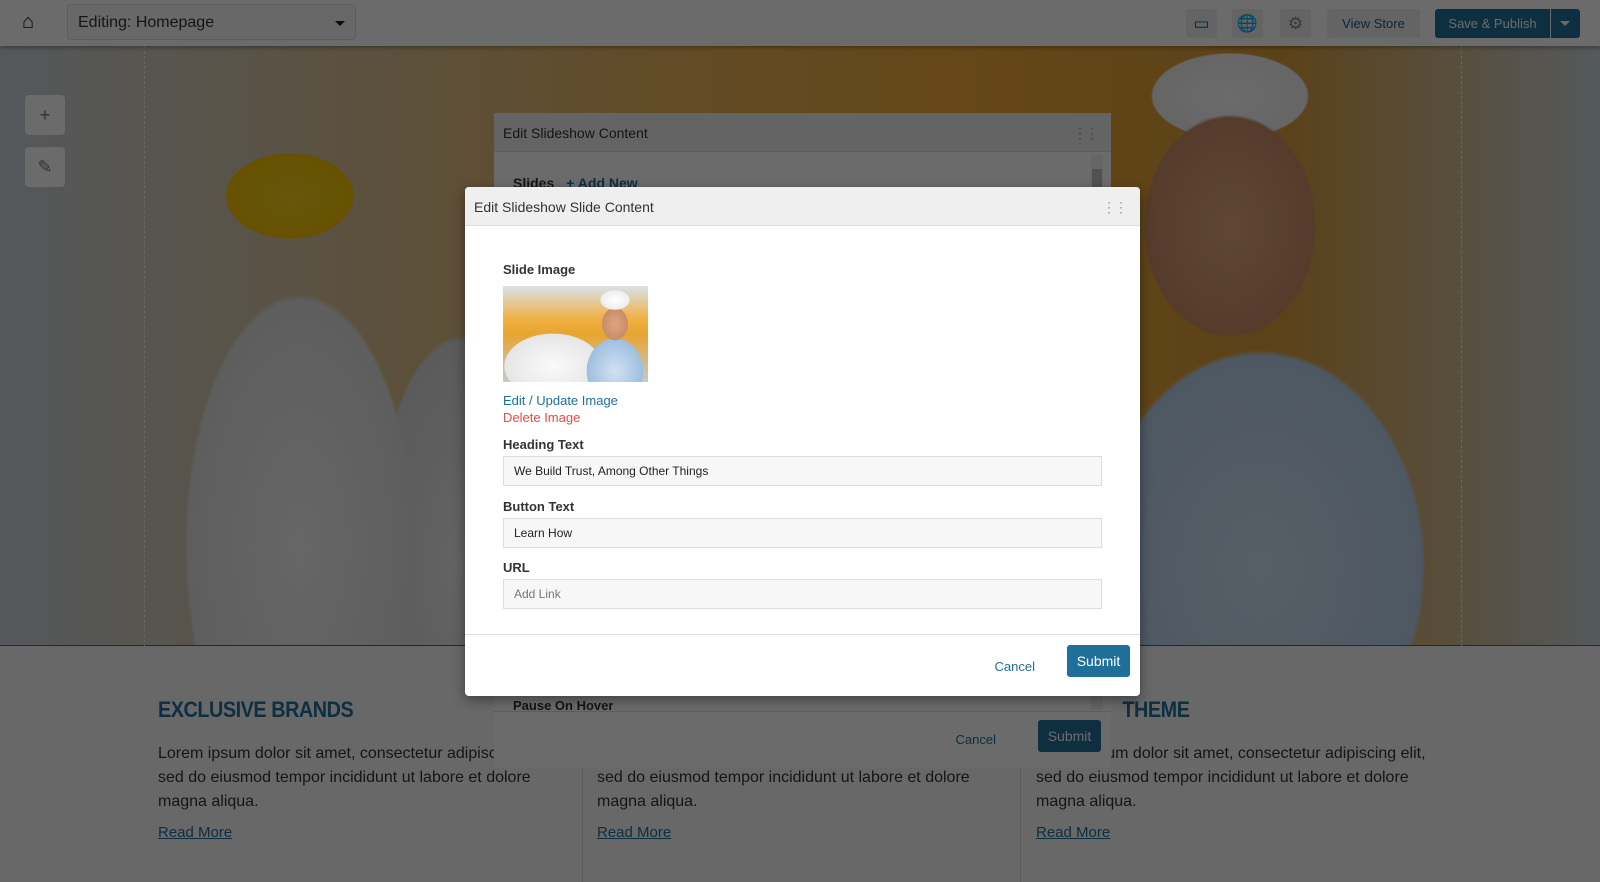  Describe the element at coordinates (1069, 736) in the screenshot. I see `panel-submit-button: Submit` at that location.